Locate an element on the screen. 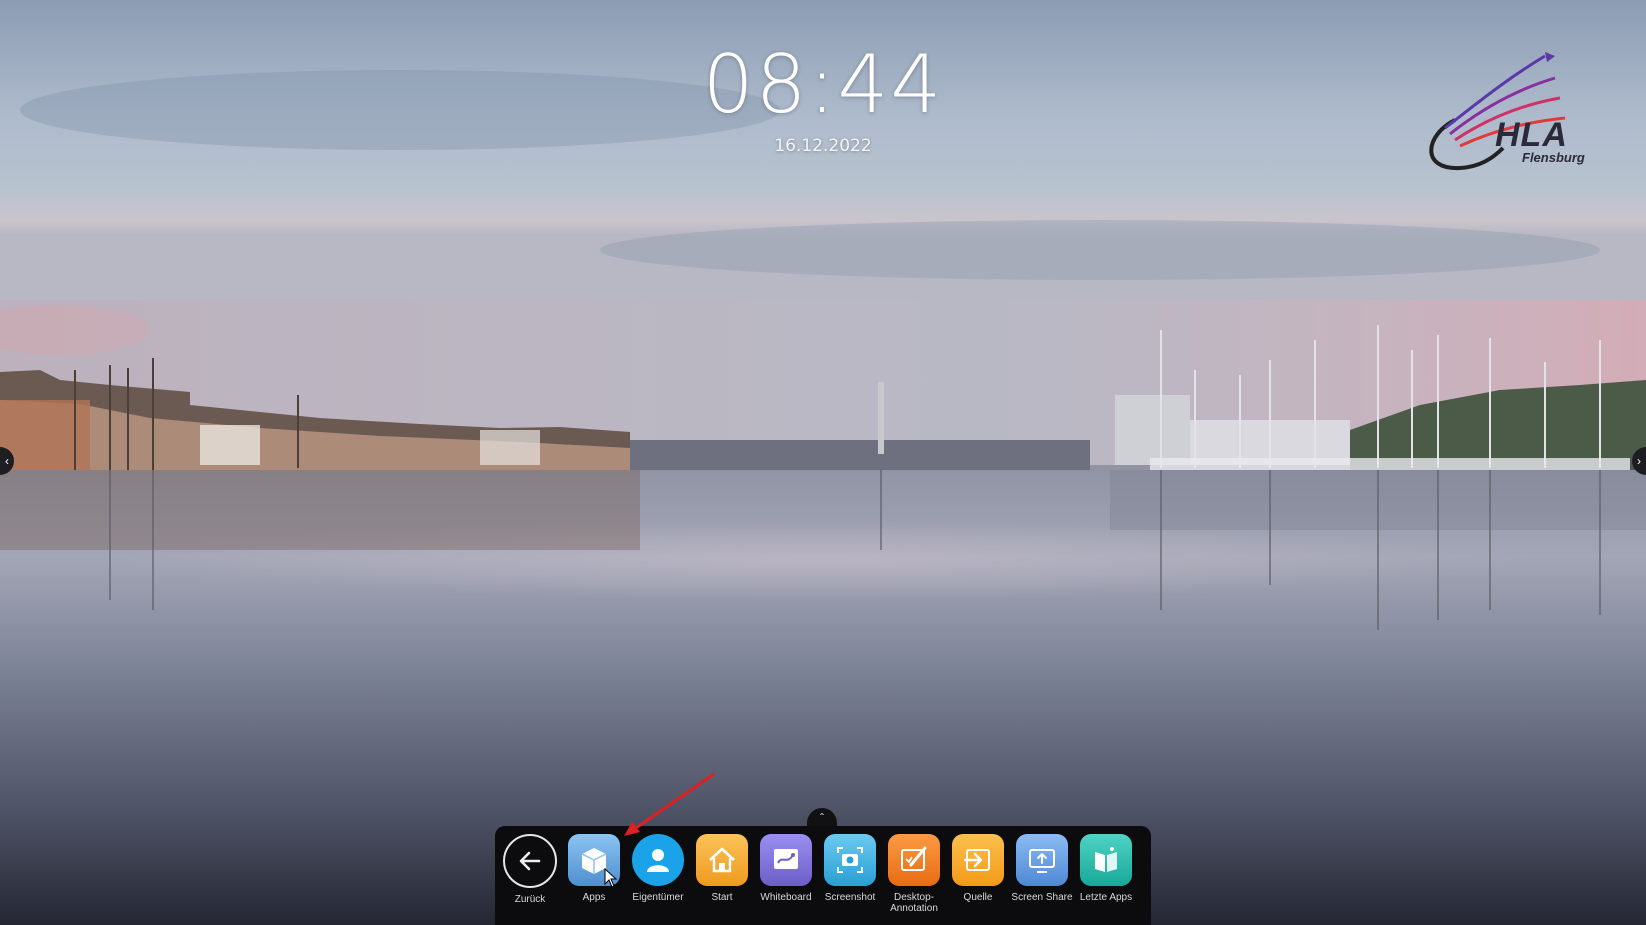 The height and width of the screenshot is (925, 1646). start-button: Start is located at coordinates (722, 868).